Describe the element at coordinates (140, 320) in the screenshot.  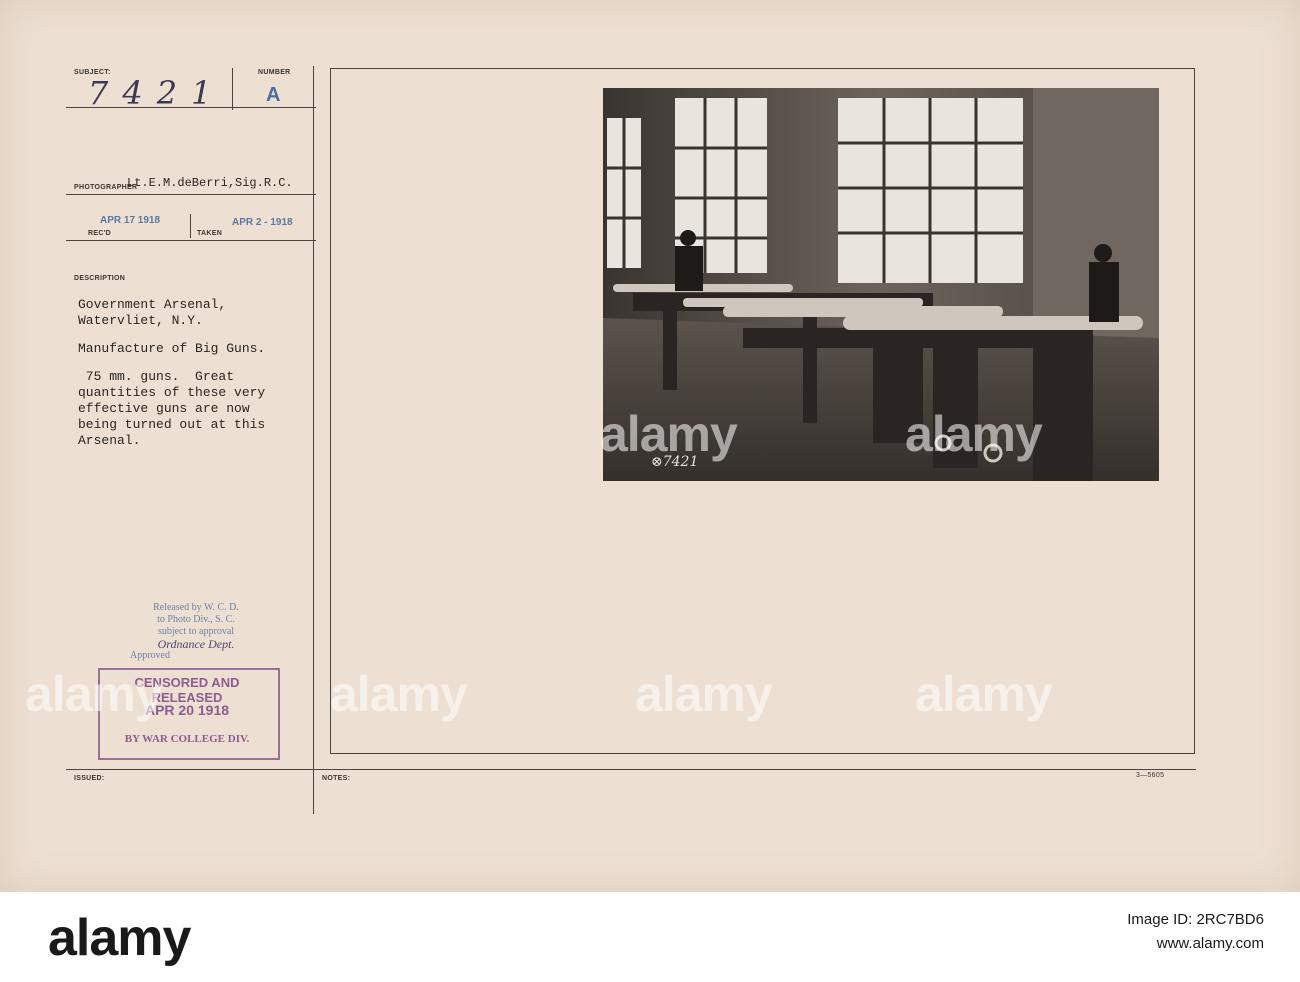
I see `description-line: Watervliet, N.Y.` at that location.